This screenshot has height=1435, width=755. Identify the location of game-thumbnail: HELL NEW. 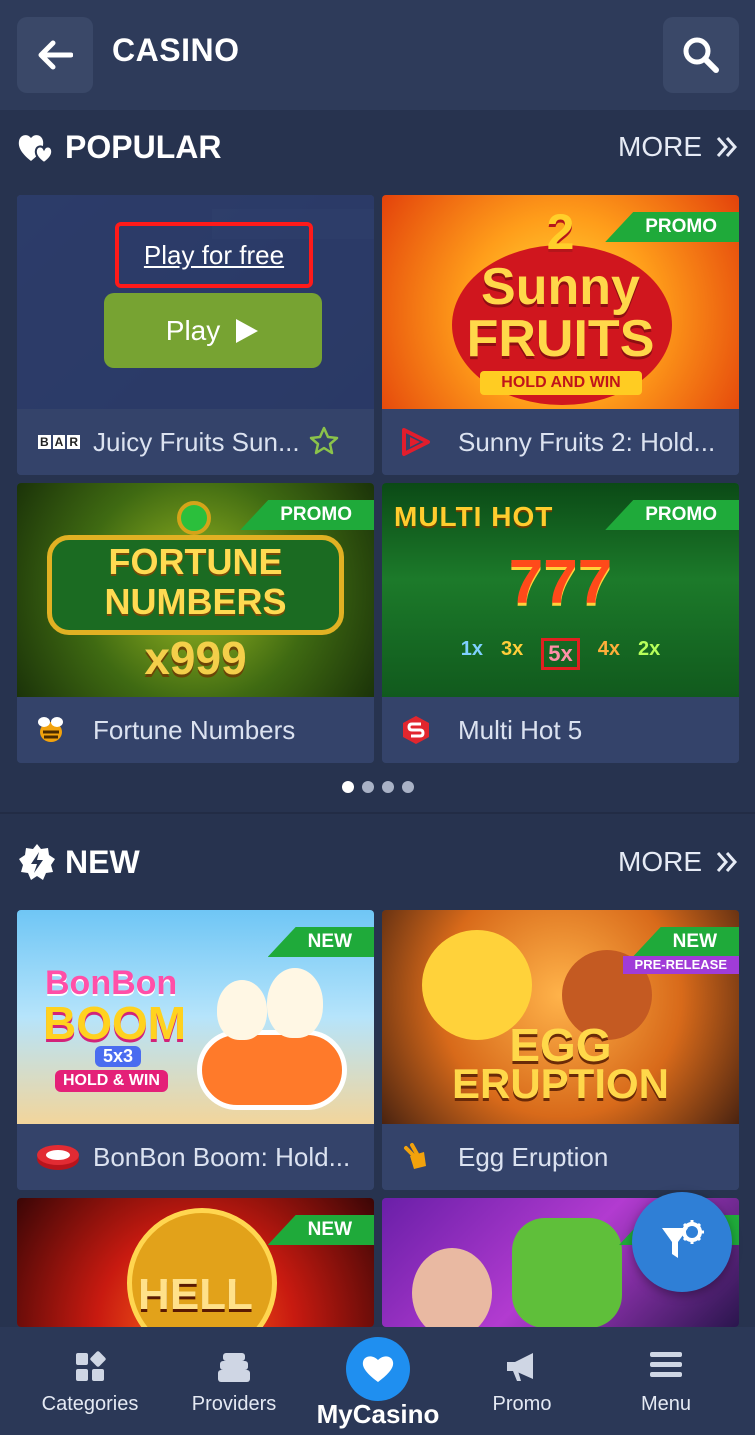
(195, 1262).